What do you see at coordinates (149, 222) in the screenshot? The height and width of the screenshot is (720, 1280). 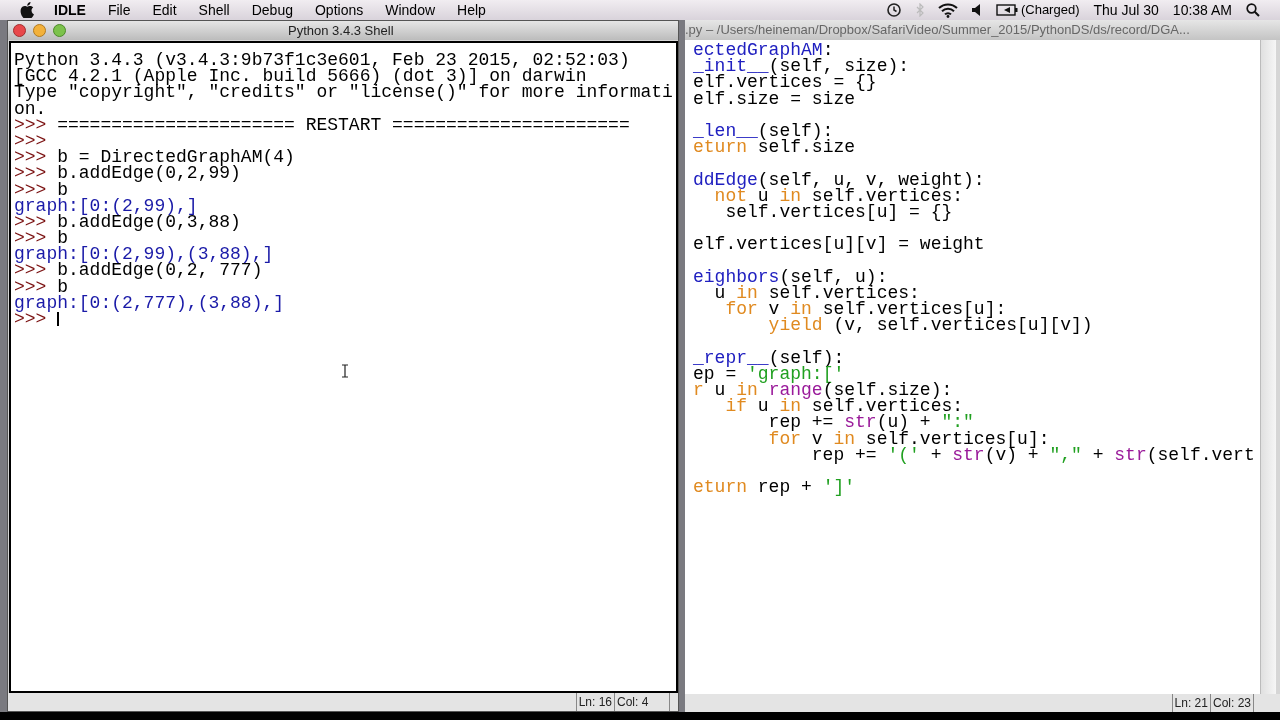 I see `shell-command-text: b.addEdge(0,3,88)` at bounding box center [149, 222].